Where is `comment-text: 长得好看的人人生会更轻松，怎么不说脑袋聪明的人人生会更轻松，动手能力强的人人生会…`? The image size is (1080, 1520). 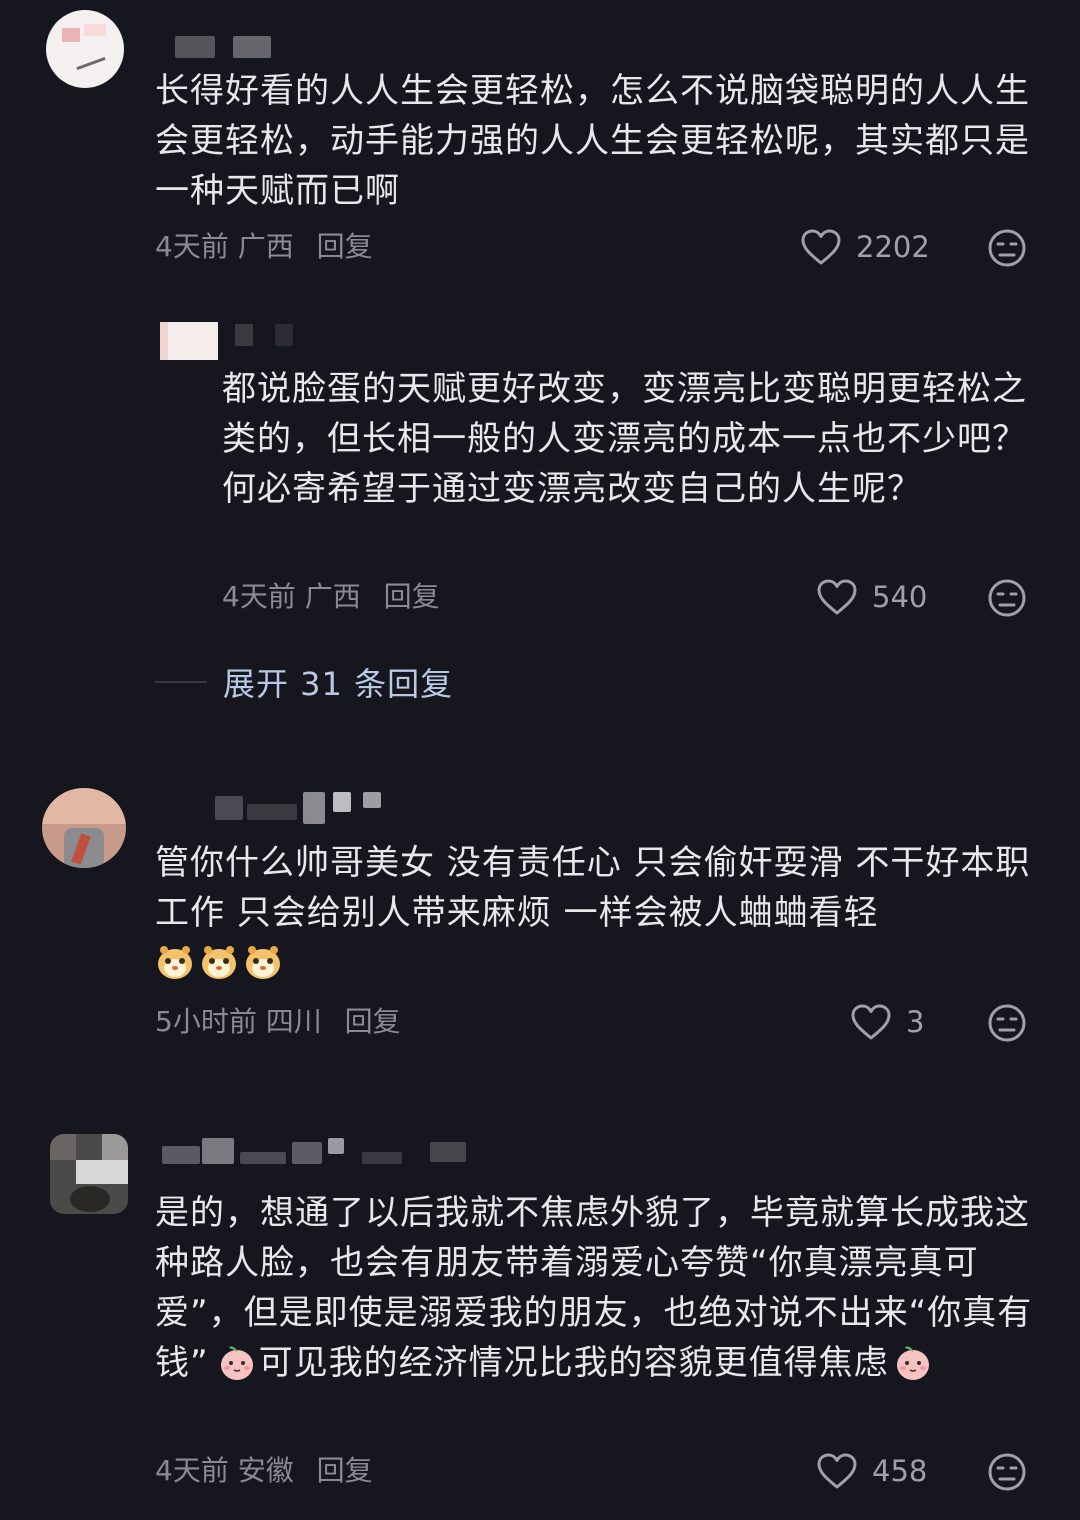 comment-text: 长得好看的人人生会更轻松，怎么不说脑袋聪明的人人生会更轻松，动手能力强的人人生会… is located at coordinates (592, 141).